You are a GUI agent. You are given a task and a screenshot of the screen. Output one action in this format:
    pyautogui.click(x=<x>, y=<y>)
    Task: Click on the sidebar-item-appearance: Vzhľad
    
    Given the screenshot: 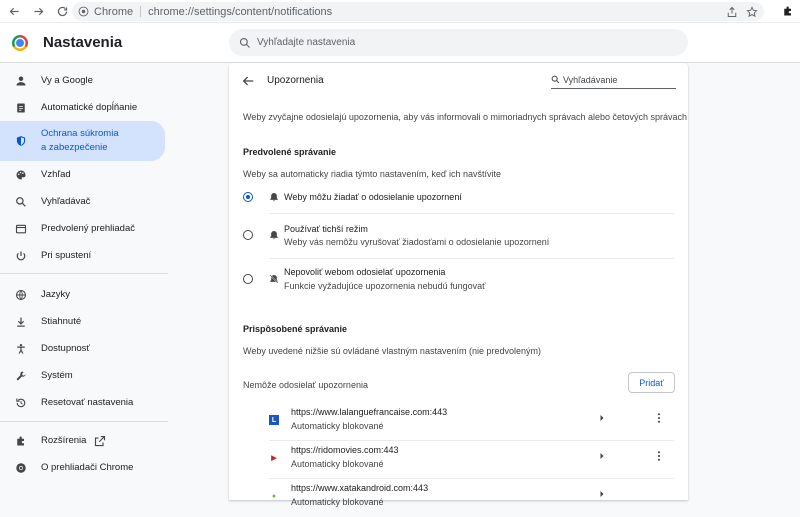 What is the action you would take?
    pyautogui.click(x=82, y=174)
    